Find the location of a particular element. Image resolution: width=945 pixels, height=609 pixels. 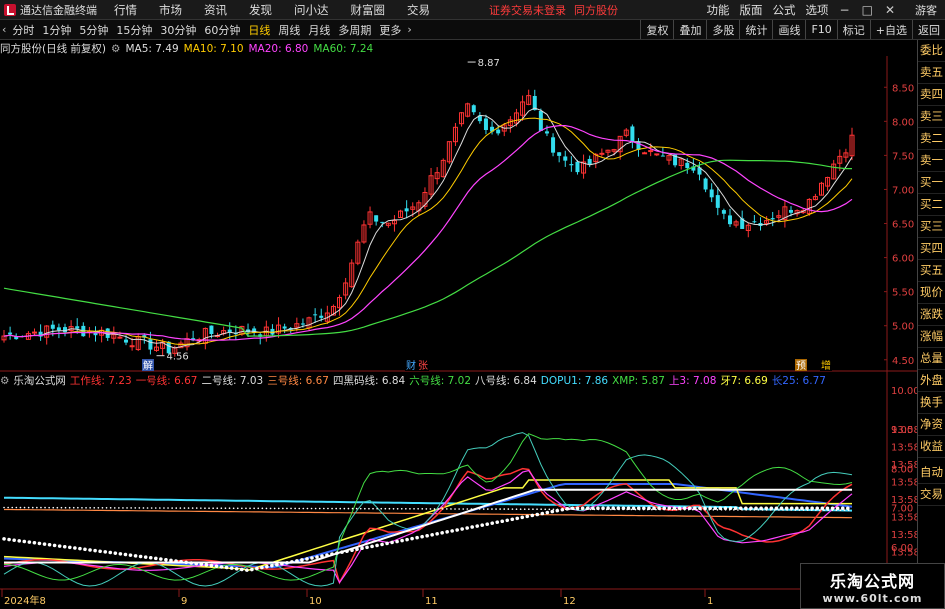

quote-panel-item: 买四 is located at coordinates (931, 249).